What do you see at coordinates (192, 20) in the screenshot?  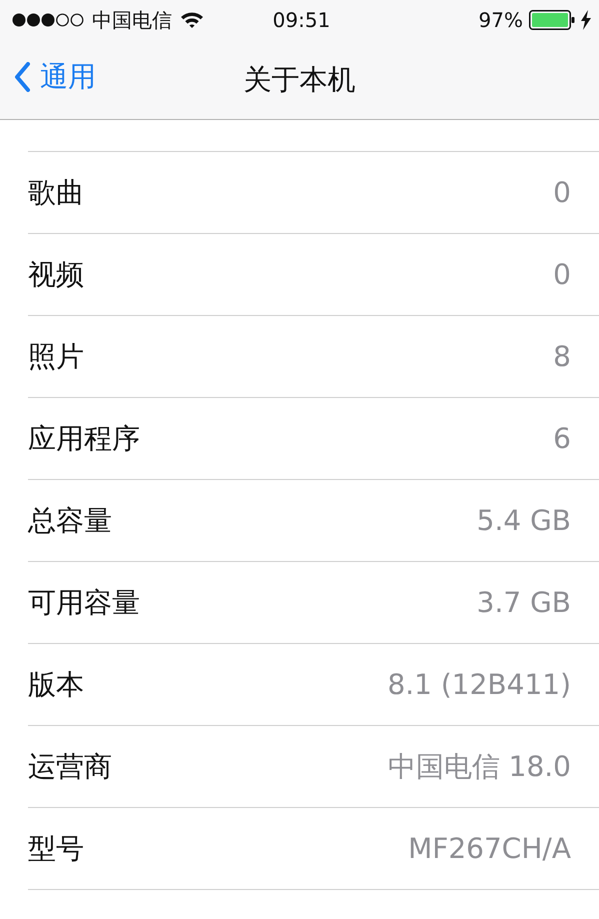 I see `wifi-icon` at bounding box center [192, 20].